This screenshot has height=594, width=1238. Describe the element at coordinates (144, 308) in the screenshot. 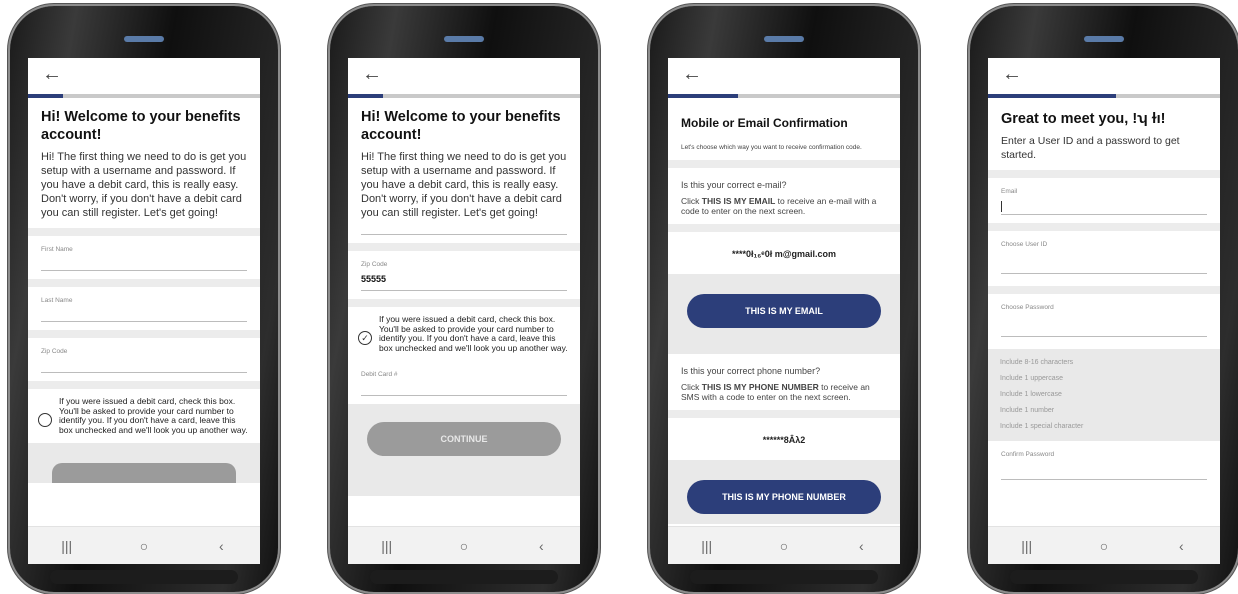

I see `last-name-field: Last Name` at that location.